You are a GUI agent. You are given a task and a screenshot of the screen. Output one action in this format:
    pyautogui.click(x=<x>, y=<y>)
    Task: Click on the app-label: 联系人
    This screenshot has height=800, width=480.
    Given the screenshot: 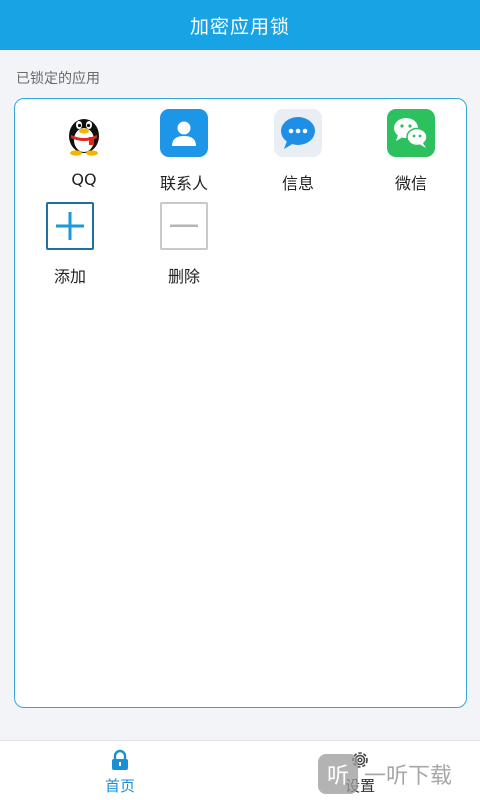 What is the action you would take?
    pyautogui.click(x=183, y=183)
    